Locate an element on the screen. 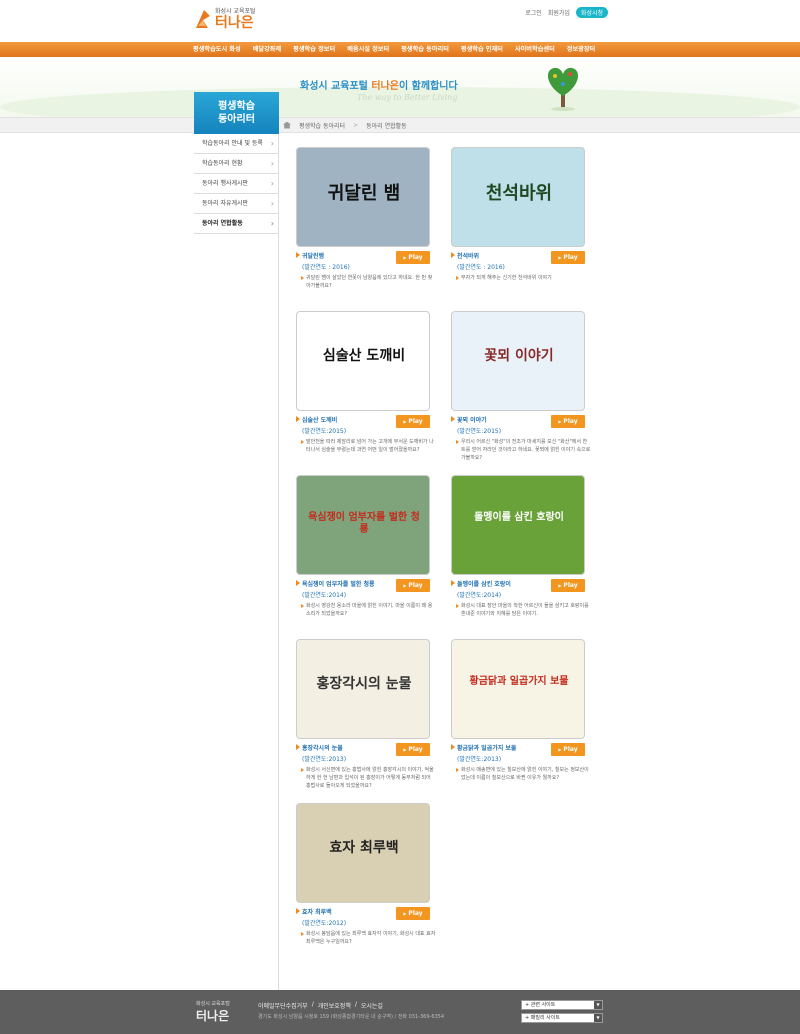 The height and width of the screenshot is (1034, 800). book-cover-title: 꽃뫼 이야기 is located at coordinates (519, 356).